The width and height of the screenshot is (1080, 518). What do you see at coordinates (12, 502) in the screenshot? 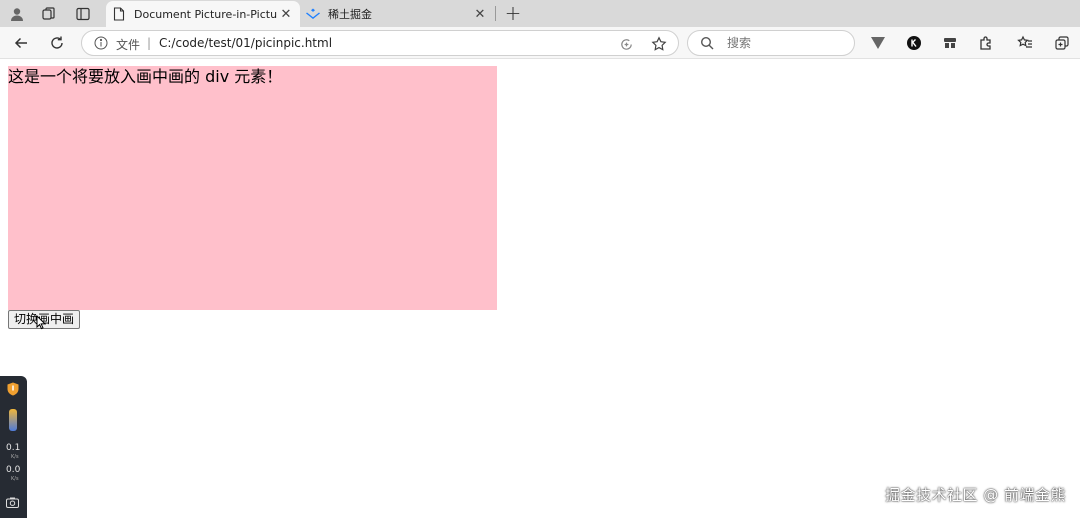
I see `screenshot-camera-icon` at bounding box center [12, 502].